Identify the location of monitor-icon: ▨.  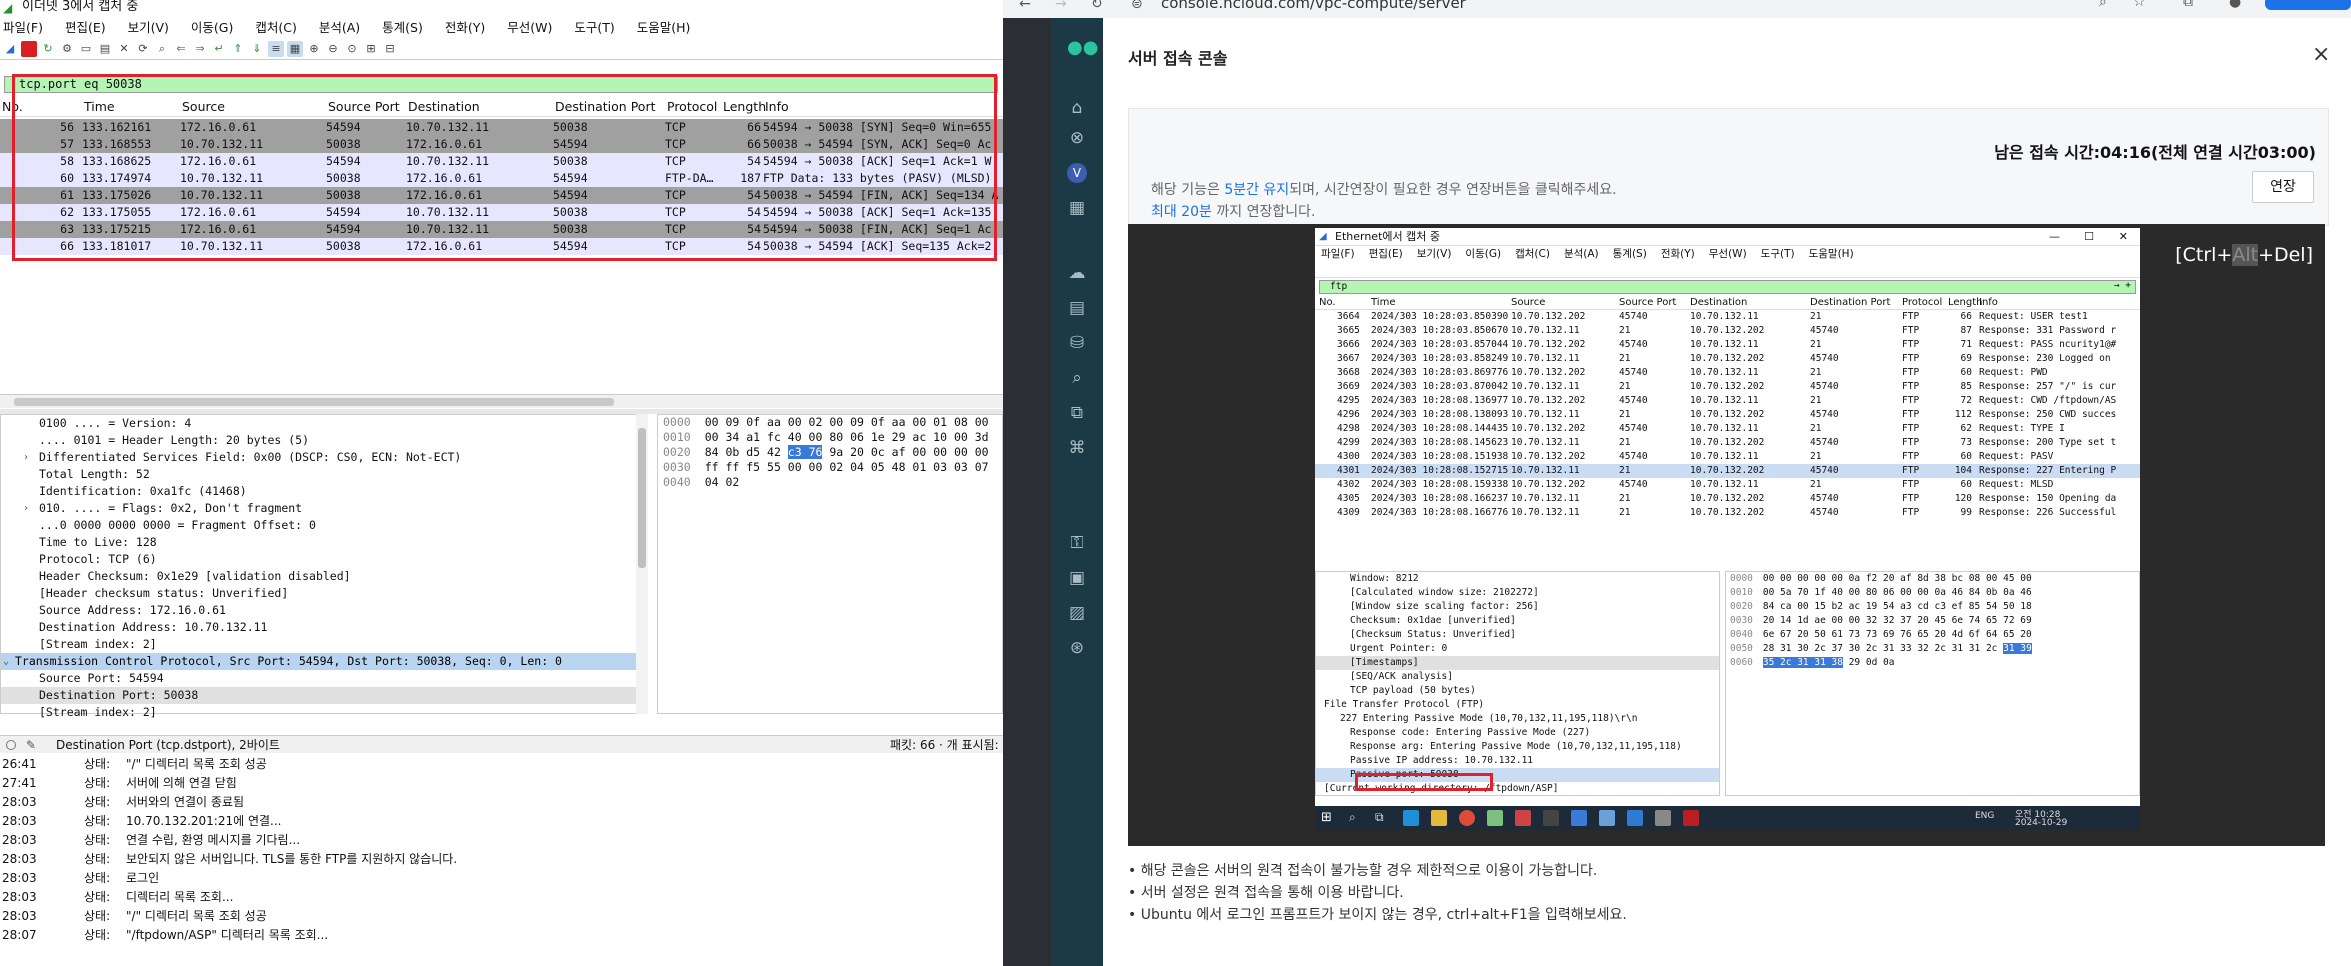
(1077, 613).